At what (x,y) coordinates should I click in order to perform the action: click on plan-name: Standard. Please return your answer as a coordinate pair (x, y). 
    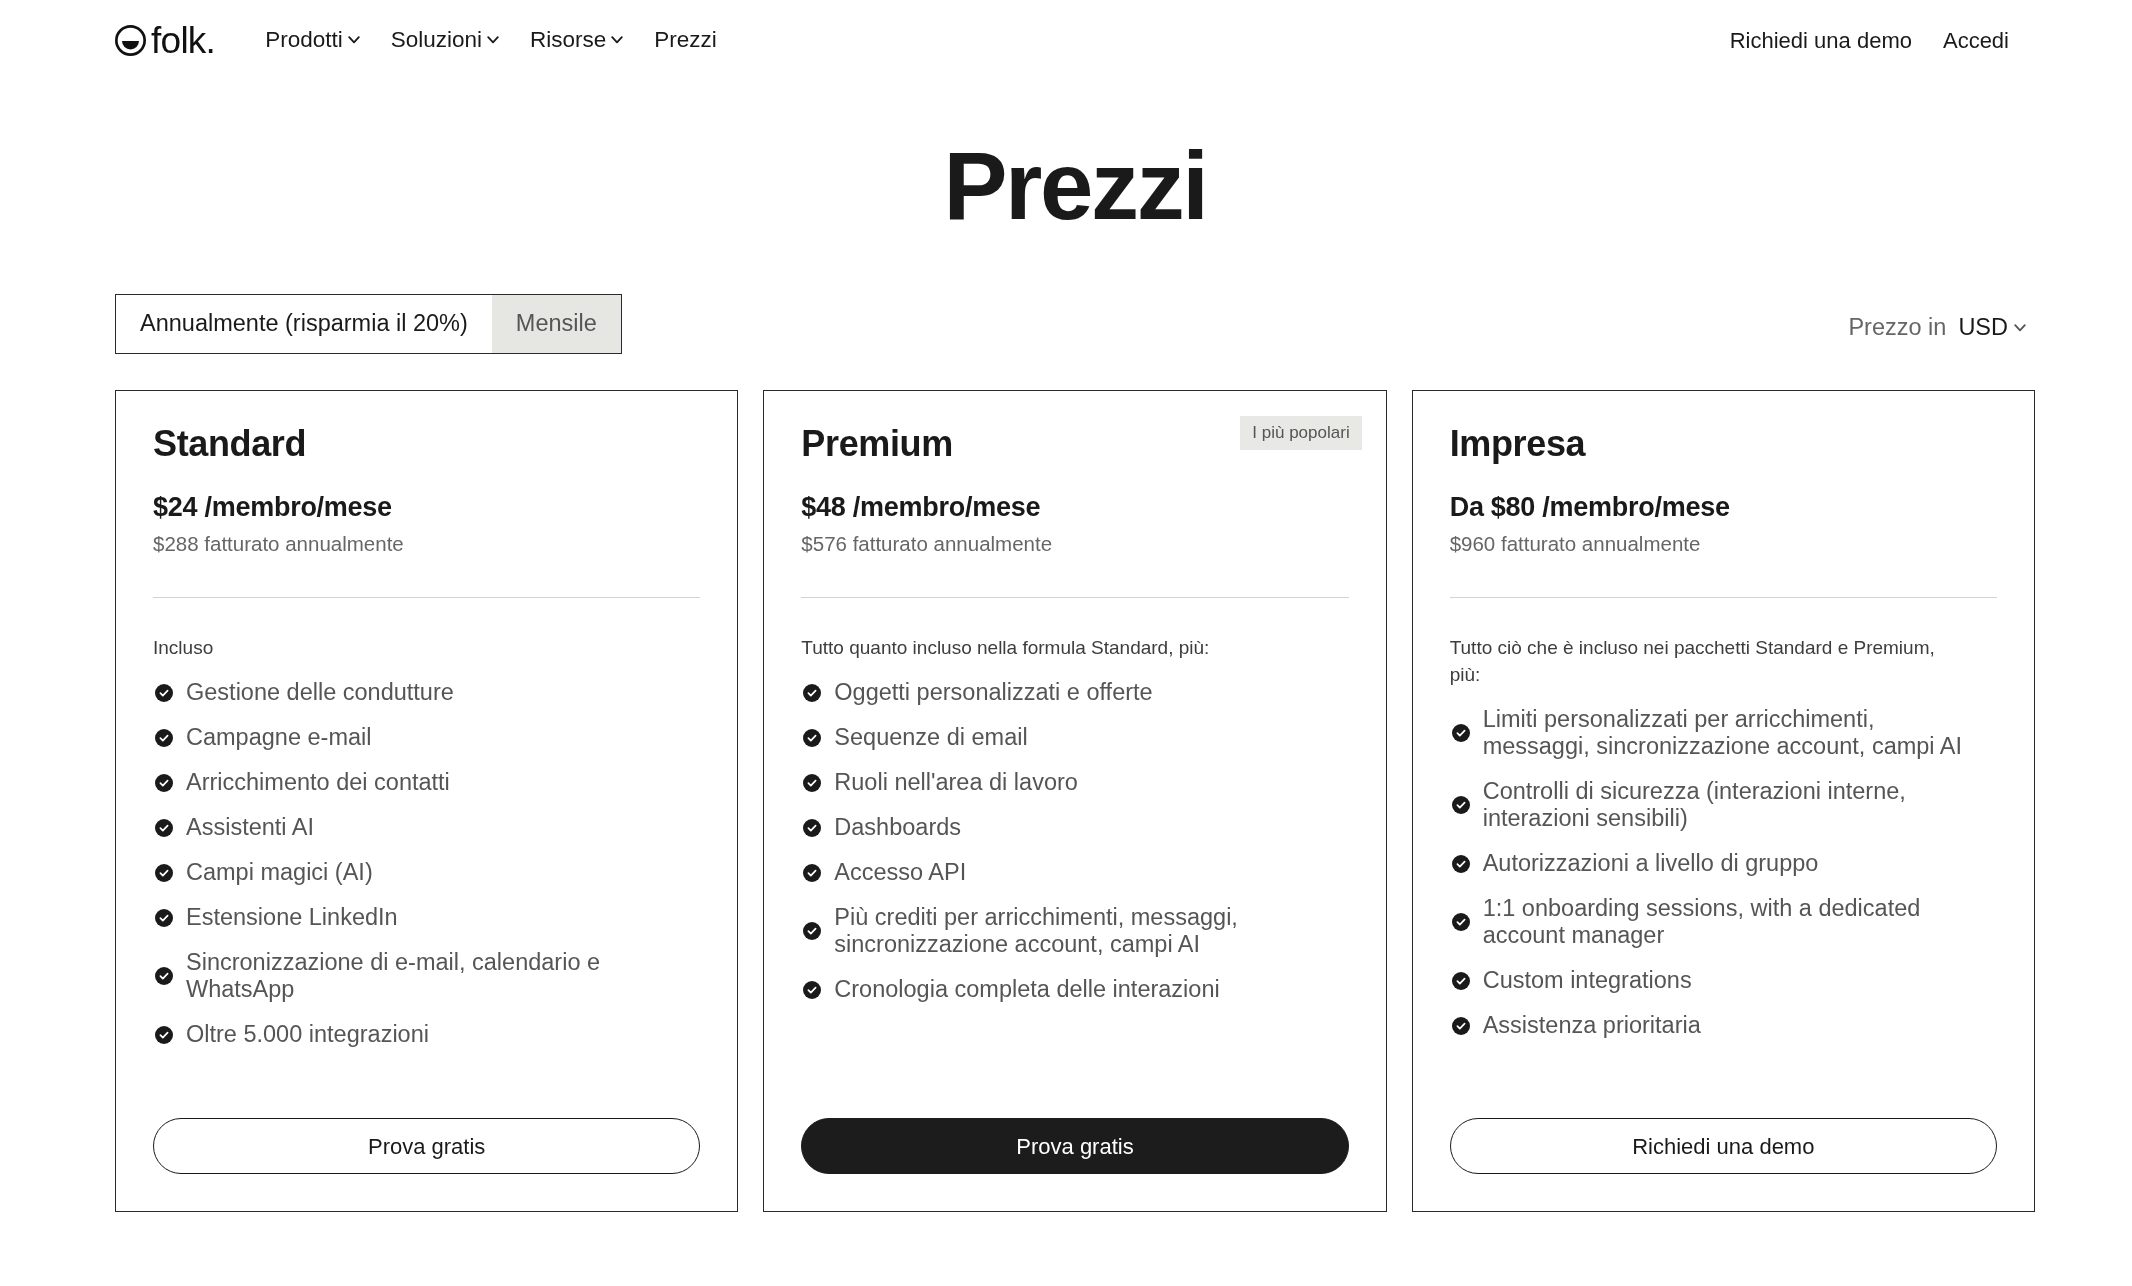
    Looking at the image, I should click on (230, 444).